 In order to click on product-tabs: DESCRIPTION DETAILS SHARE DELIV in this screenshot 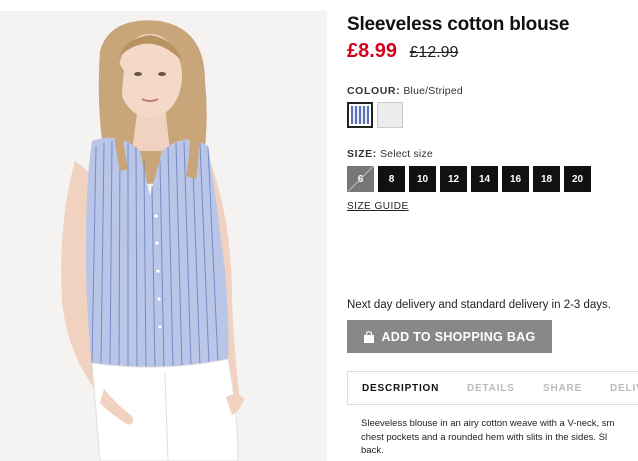, I will do `click(492, 388)`.